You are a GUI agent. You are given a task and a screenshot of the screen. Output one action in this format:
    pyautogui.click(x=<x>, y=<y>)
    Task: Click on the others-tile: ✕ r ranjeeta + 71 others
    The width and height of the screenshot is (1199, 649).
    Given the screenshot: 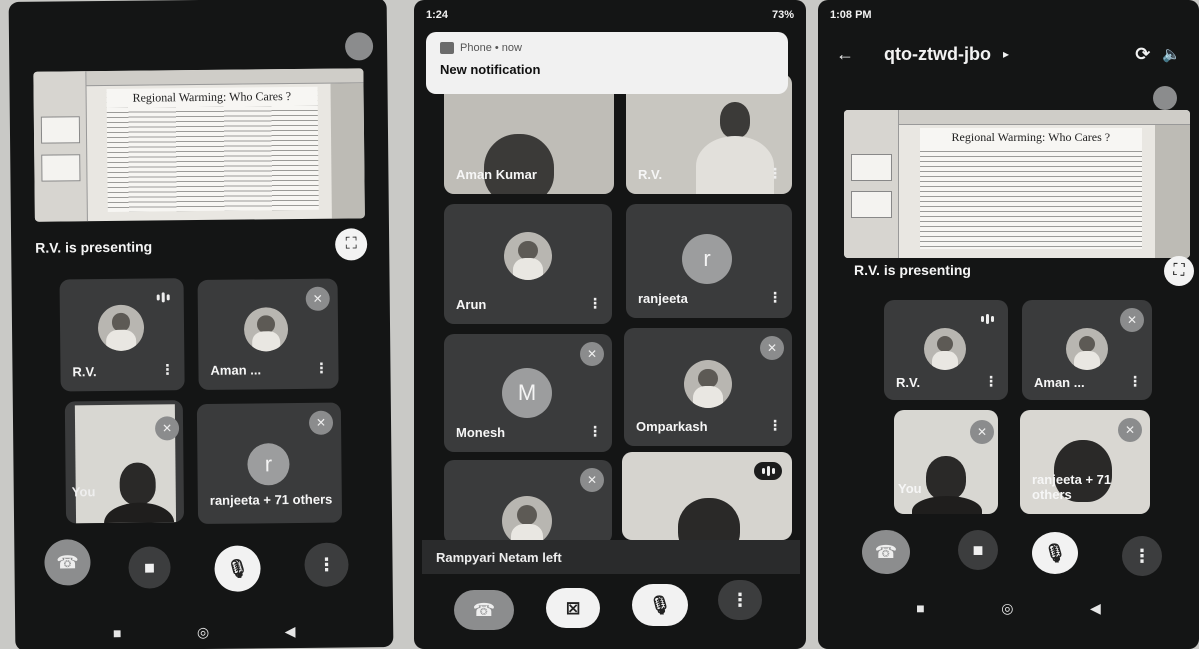 What is the action you would take?
    pyautogui.click(x=269, y=463)
    